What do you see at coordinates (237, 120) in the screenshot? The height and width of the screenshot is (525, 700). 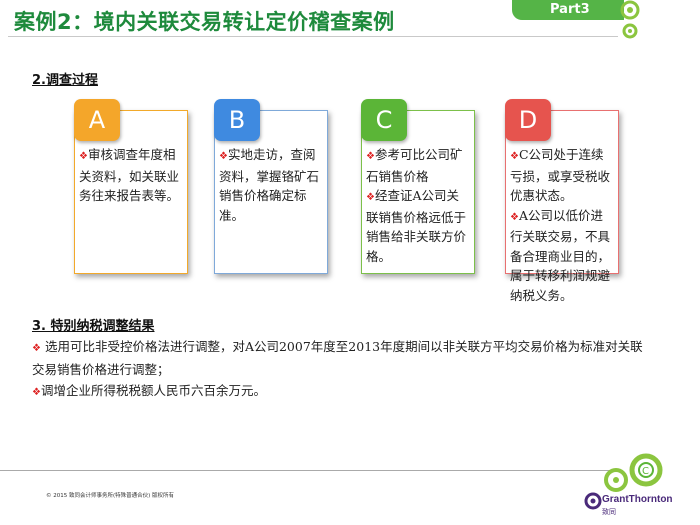 I see `badge-b: B` at bounding box center [237, 120].